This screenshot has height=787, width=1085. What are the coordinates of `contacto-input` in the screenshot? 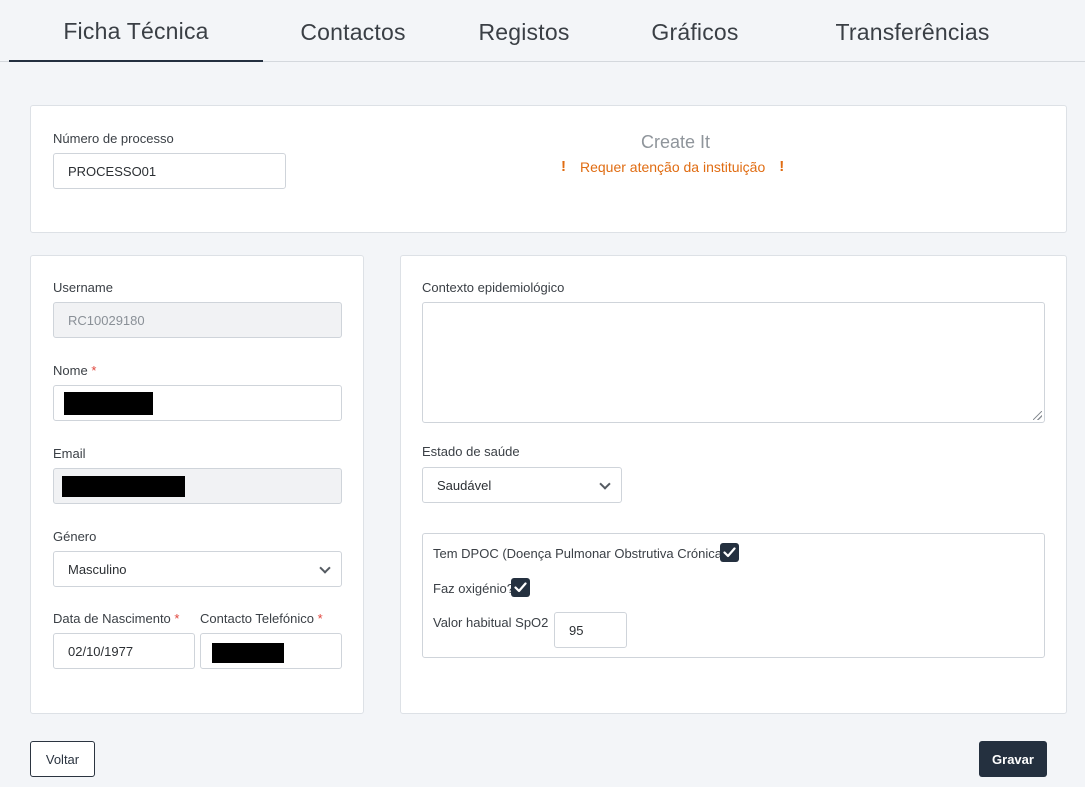 It's located at (271, 651).